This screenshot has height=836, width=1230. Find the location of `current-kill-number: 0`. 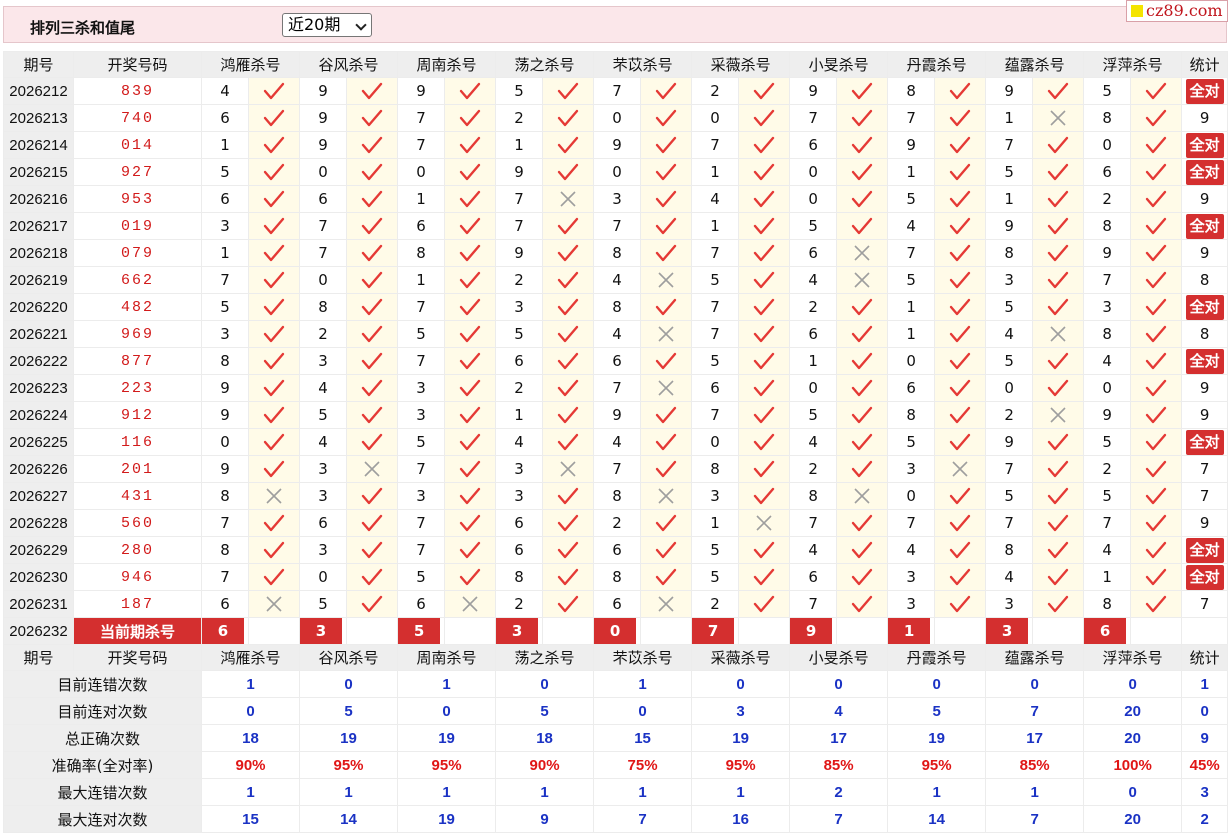

current-kill-number: 0 is located at coordinates (615, 631).